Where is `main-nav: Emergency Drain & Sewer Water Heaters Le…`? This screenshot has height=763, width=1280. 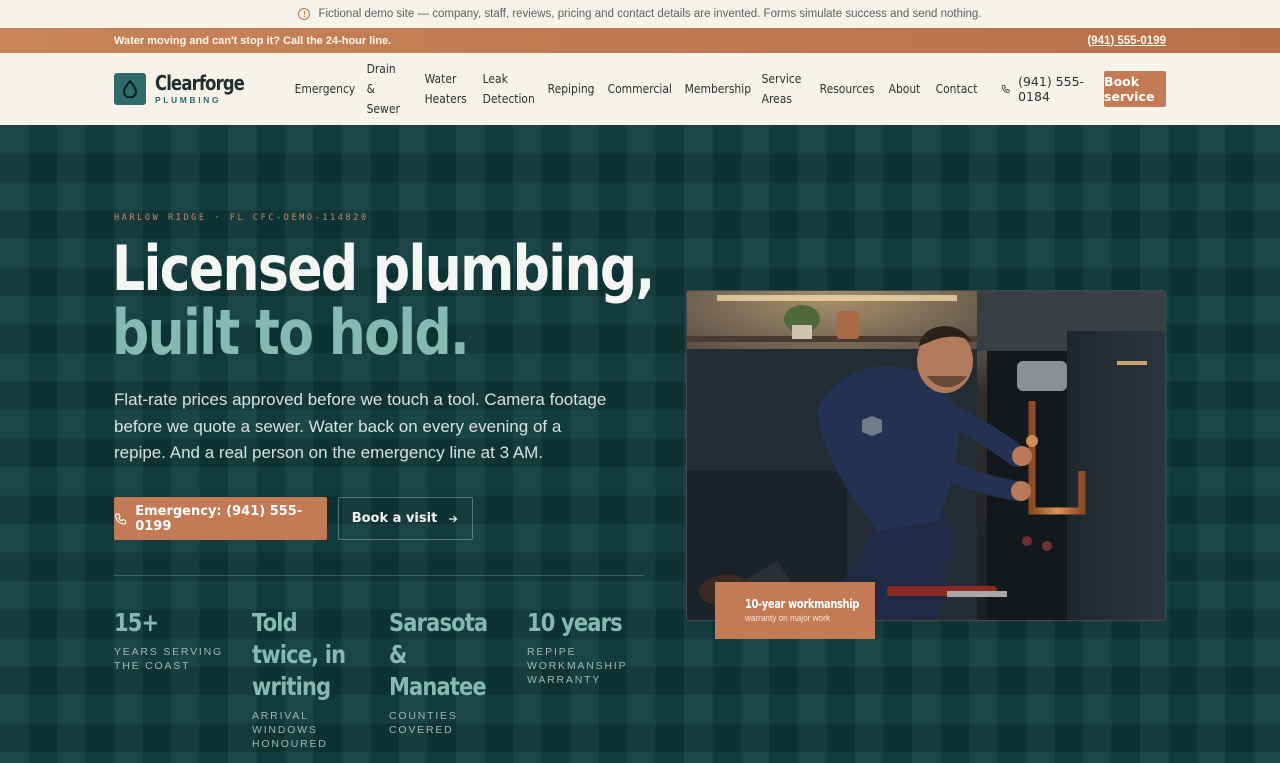 main-nav: Emergency Drain & Sewer Water Heaters Le… is located at coordinates (634, 89).